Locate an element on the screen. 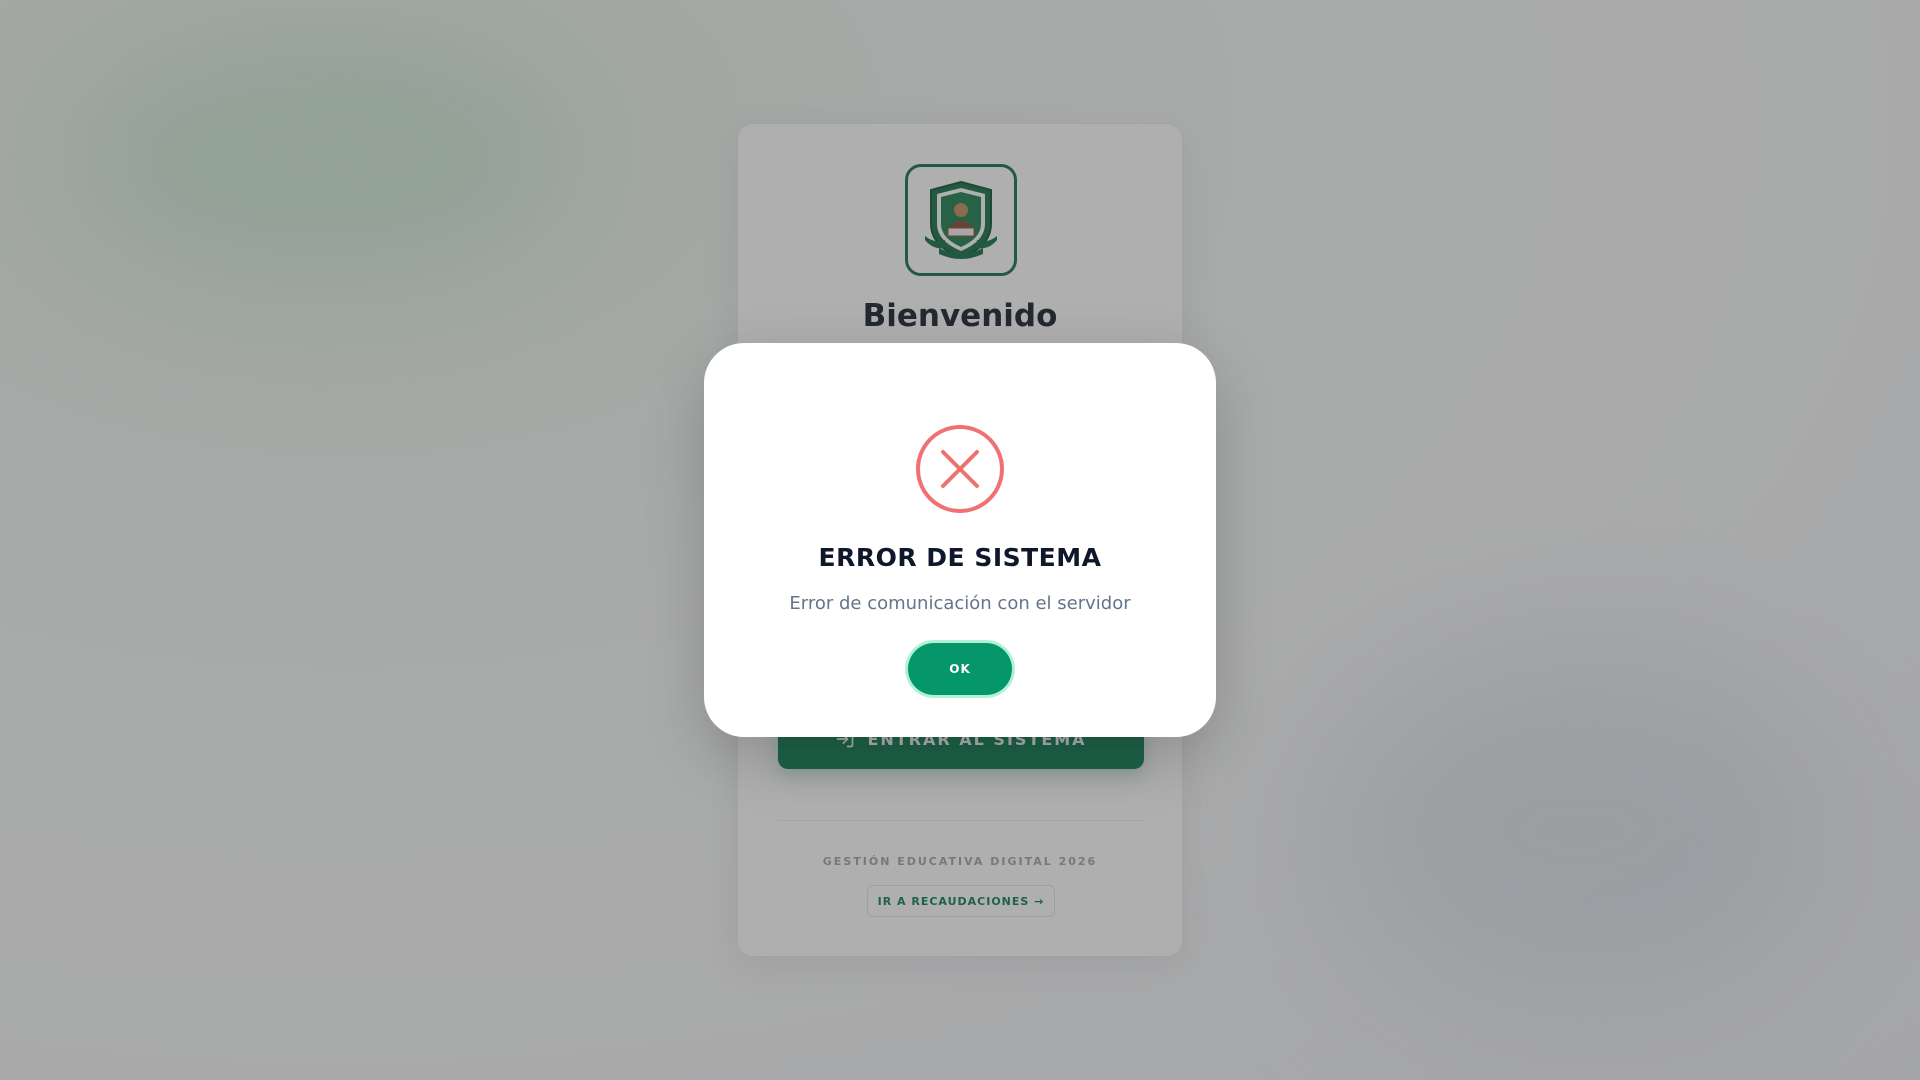 Image resolution: width=1920 pixels, height=1080 pixels. dialog-message: Error de comunicación con el servidor is located at coordinates (960, 603).